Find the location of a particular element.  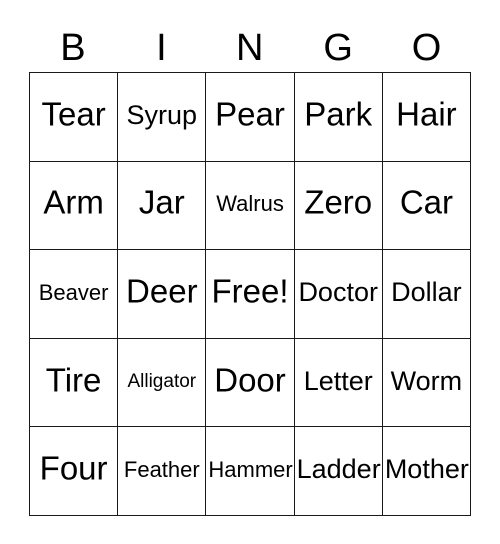

bingo-row: Beaver Deer Free! Doctor Dollar is located at coordinates (251, 294).